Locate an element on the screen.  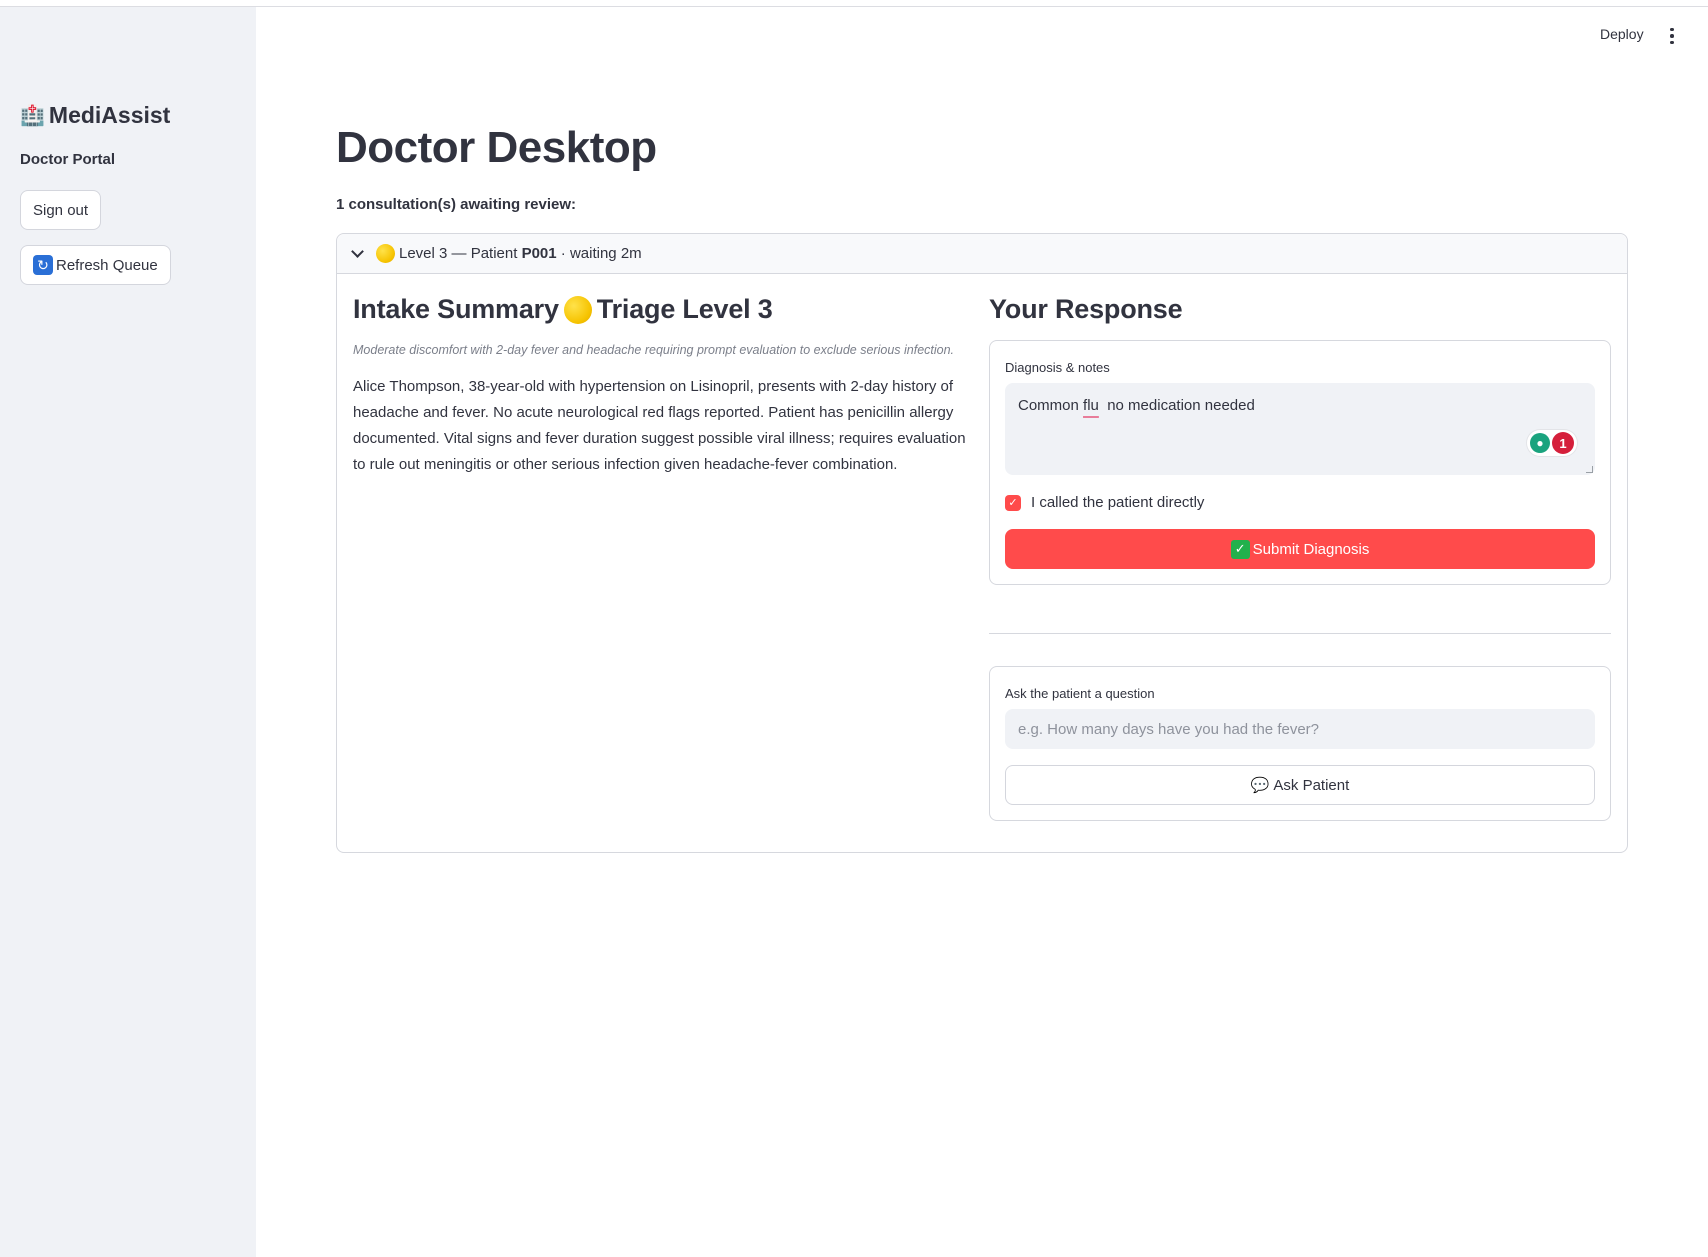
divider is located at coordinates (1300, 633).